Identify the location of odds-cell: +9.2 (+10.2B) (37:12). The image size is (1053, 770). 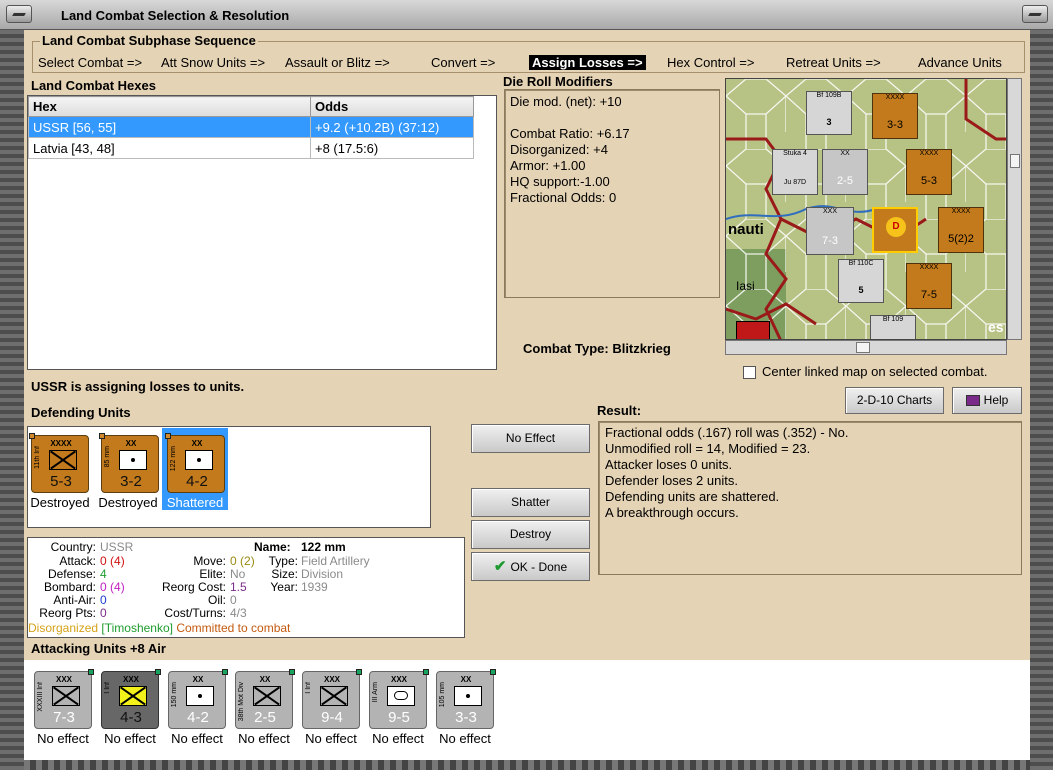
(392, 127).